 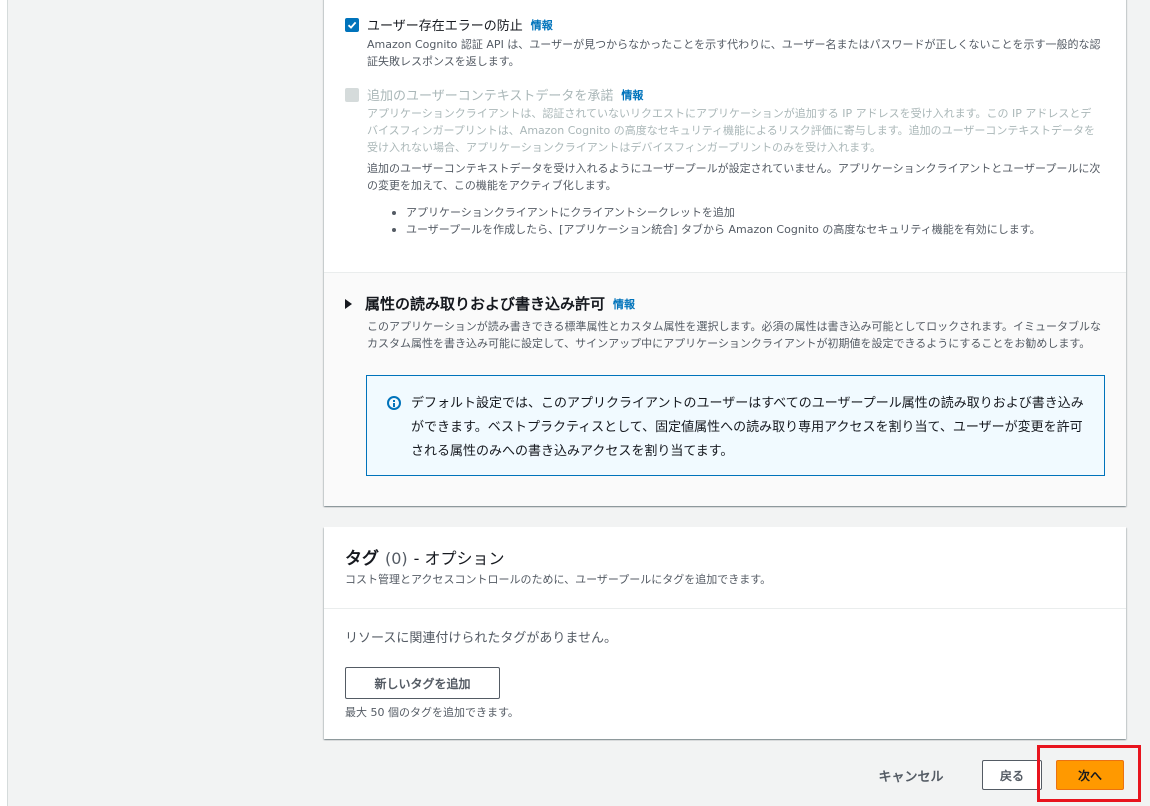 I want to click on attributes-info-link: 情報, so click(x=624, y=304).